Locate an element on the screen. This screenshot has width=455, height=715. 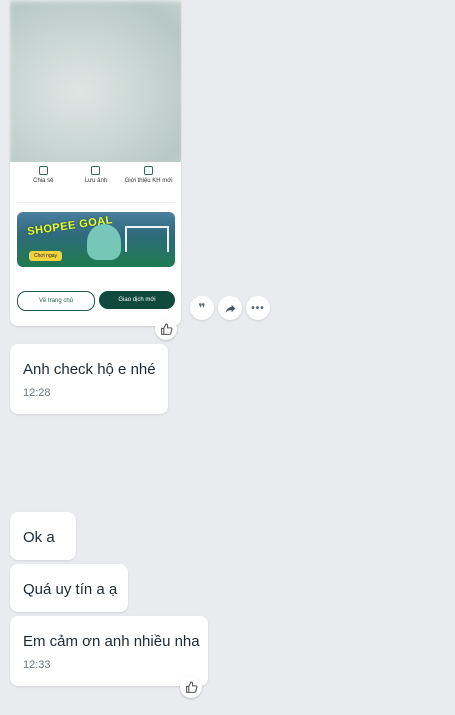
message-text: Quá uy tín a ạ is located at coordinates (70, 589).